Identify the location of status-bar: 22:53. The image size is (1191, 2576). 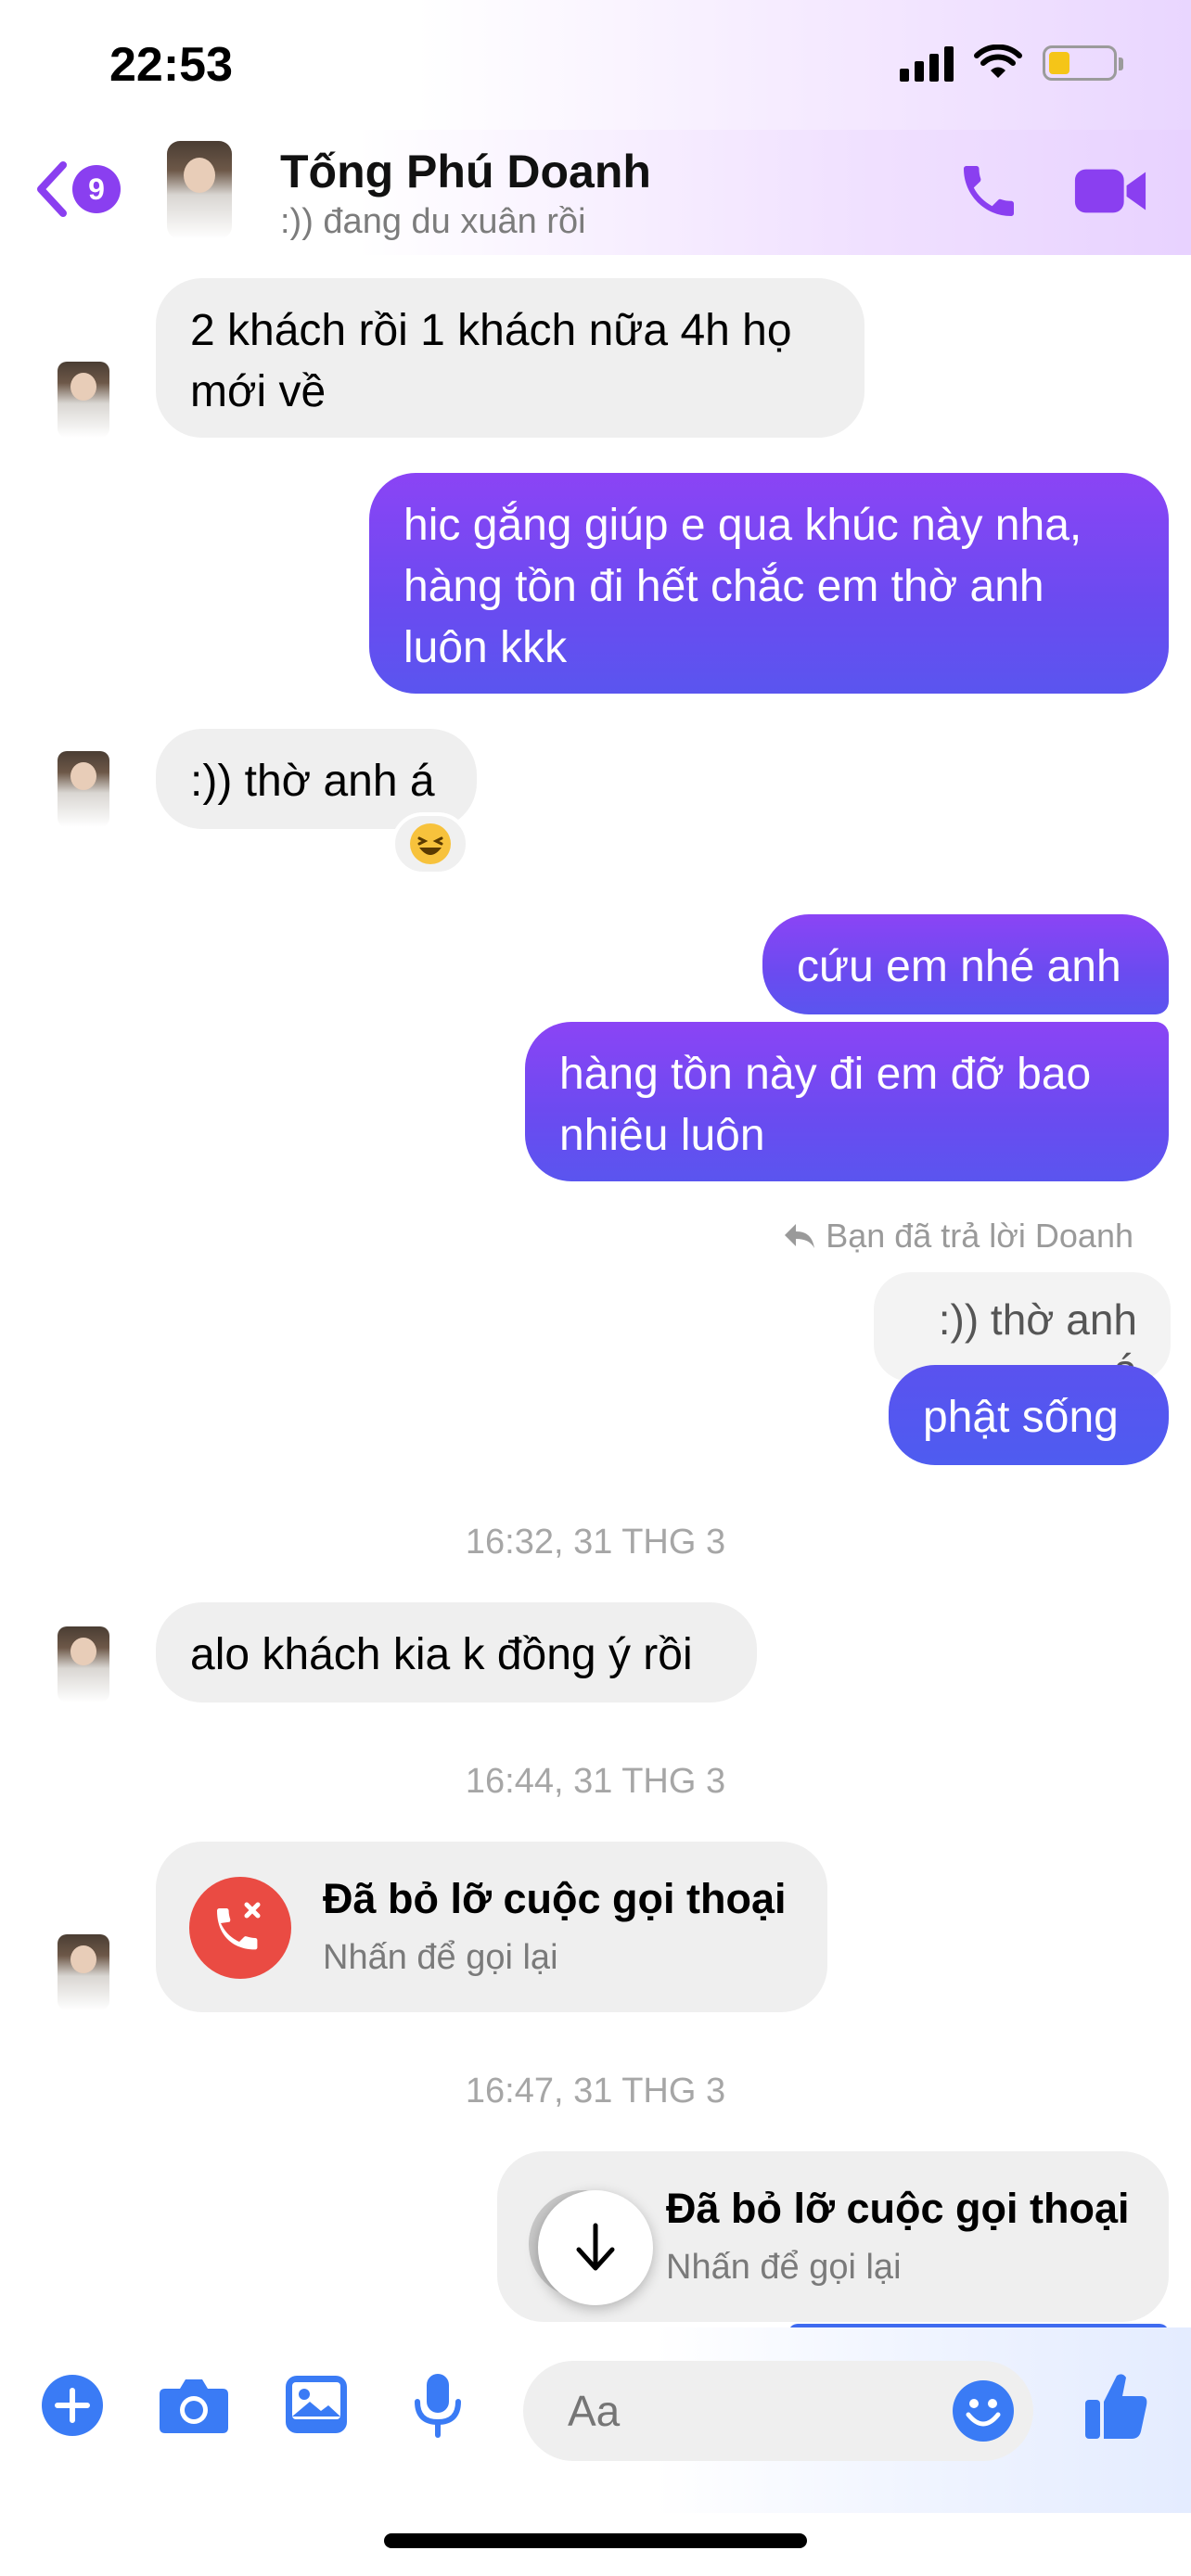
(595, 65).